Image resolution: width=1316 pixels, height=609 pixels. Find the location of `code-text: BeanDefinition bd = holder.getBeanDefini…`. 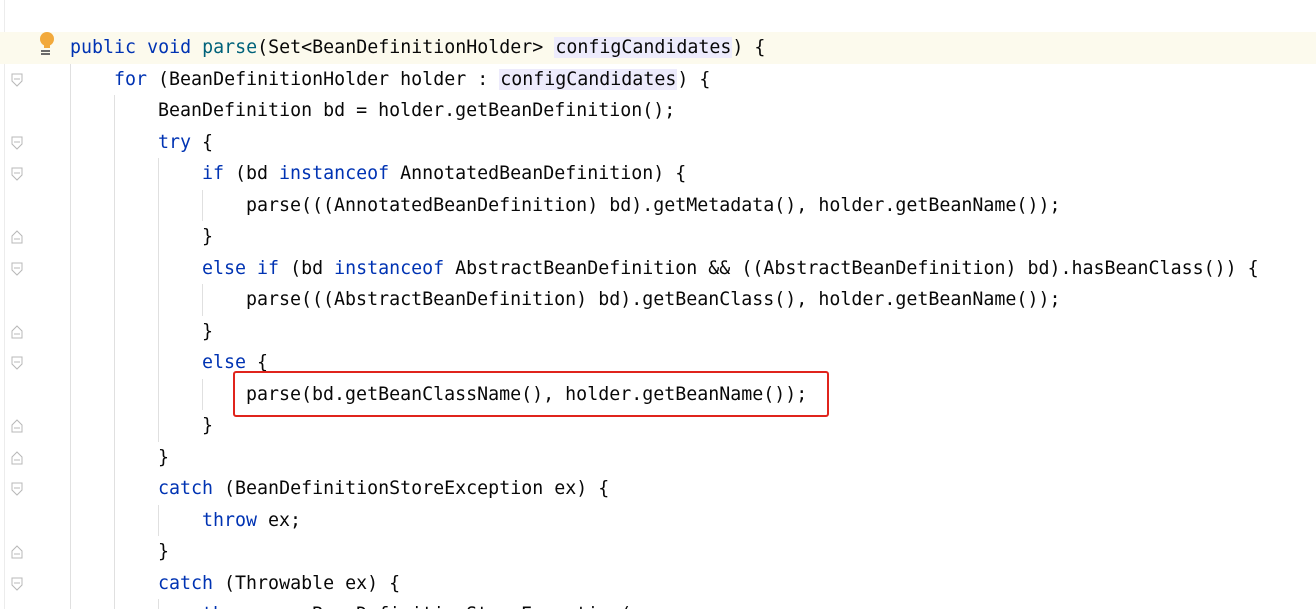

code-text: BeanDefinition bd = holder.getBeanDefini… is located at coordinates (416, 111).